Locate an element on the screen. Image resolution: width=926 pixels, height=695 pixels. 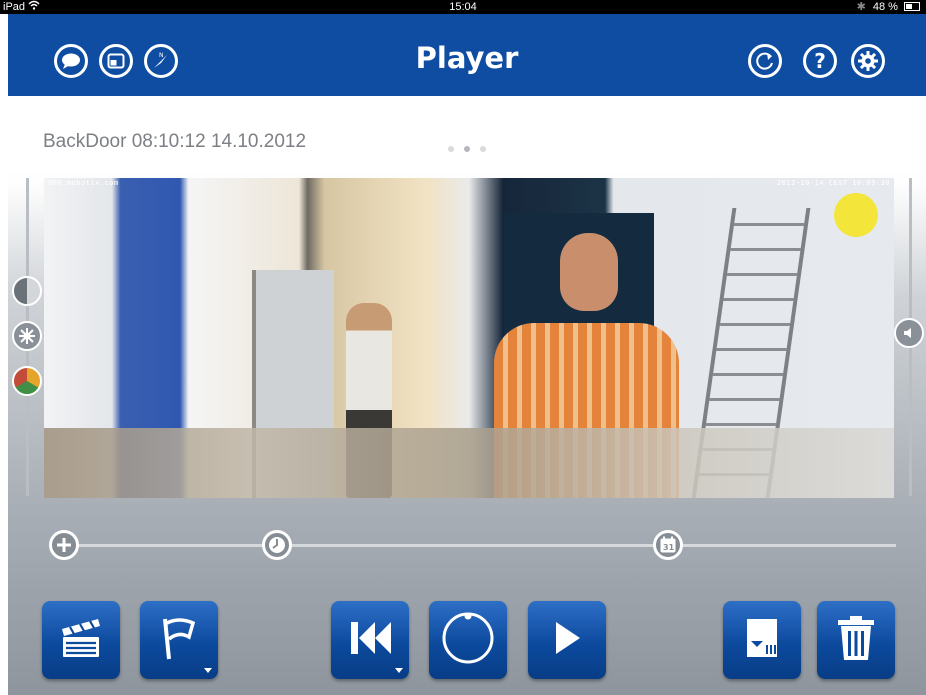
bluetooth-icon: ✱ is located at coordinates (861, 7).